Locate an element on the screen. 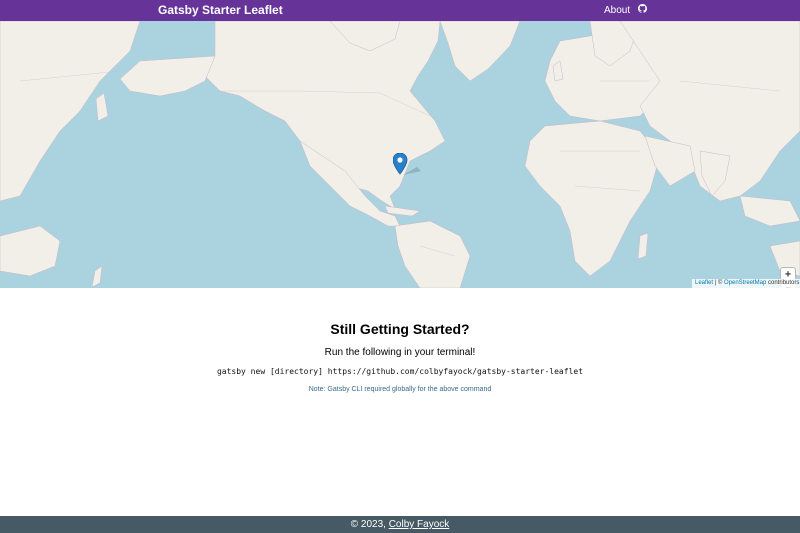 This screenshot has height=533, width=800. header-nav: About is located at coordinates (626, 10).